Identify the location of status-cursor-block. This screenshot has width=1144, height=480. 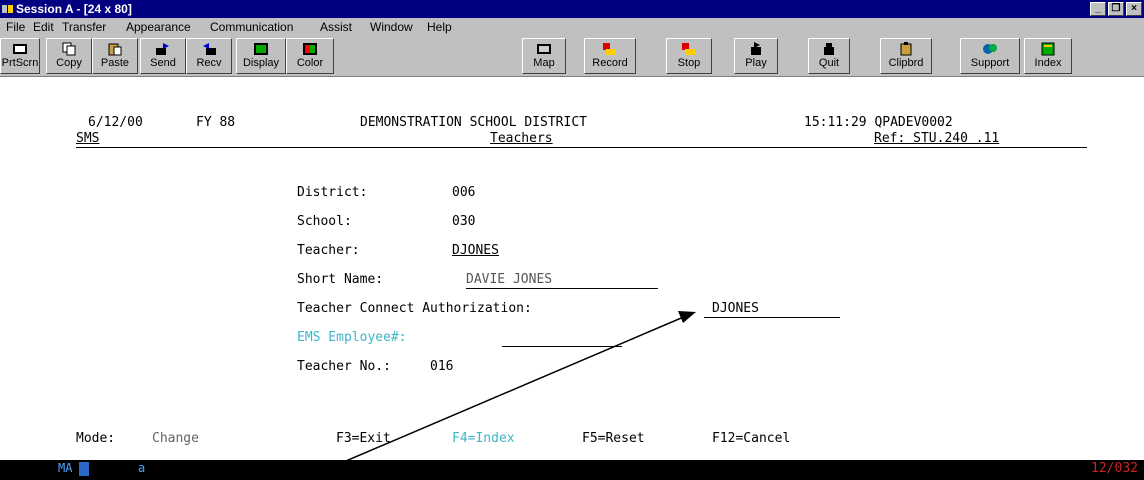
(84, 469).